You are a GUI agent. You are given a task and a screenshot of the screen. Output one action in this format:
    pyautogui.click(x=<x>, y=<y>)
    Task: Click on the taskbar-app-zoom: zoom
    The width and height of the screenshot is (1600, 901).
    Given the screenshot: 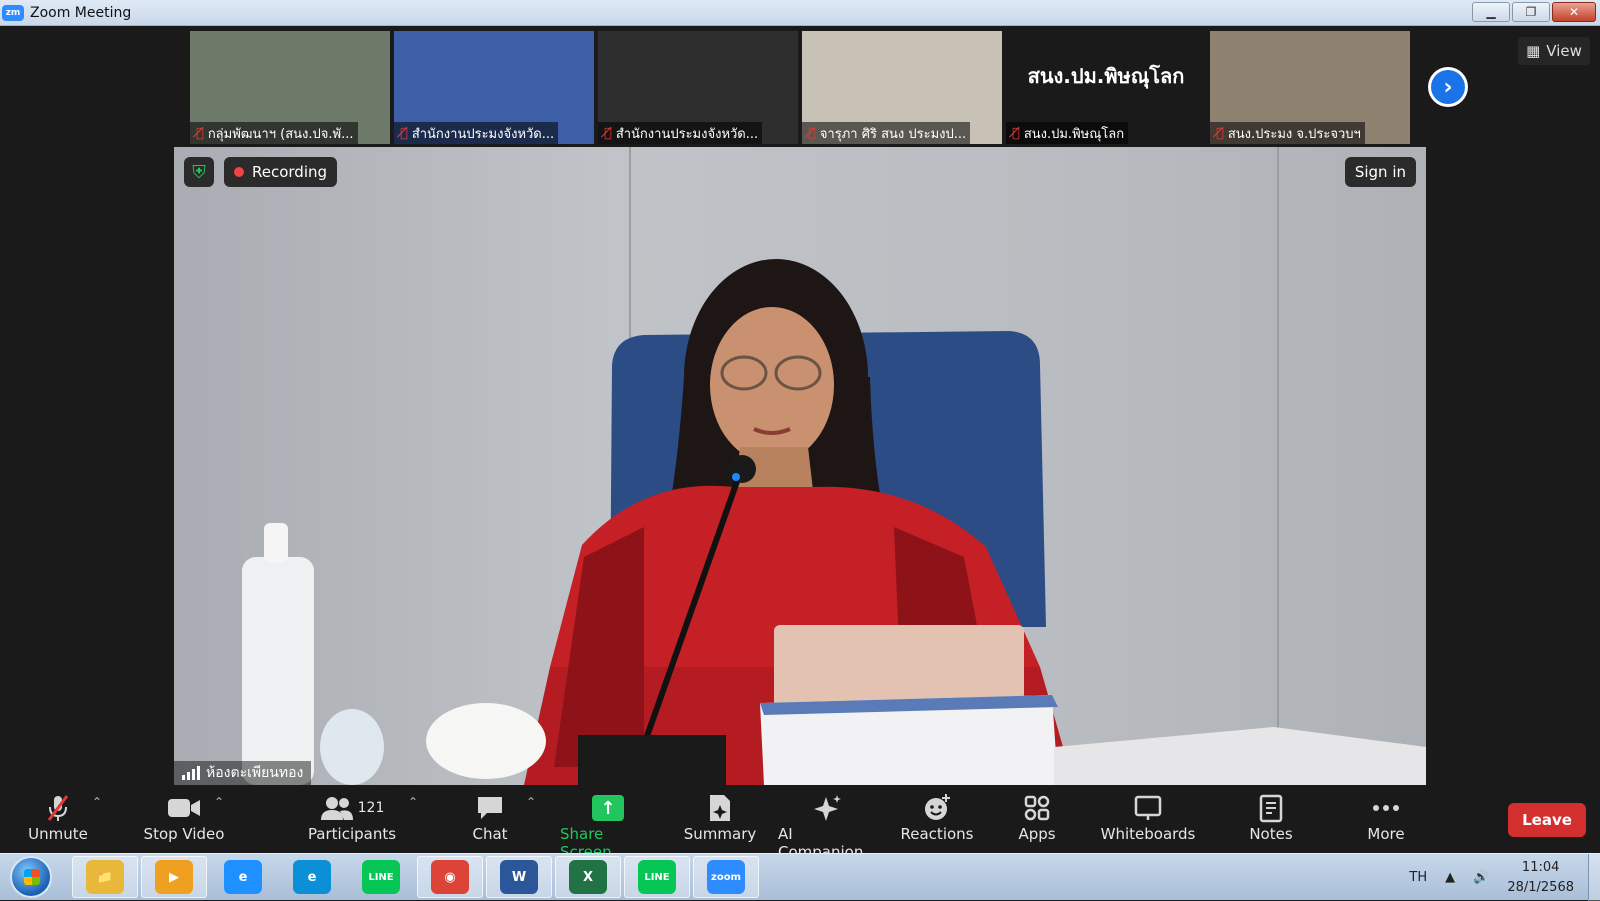 What is the action you would take?
    pyautogui.click(x=726, y=877)
    